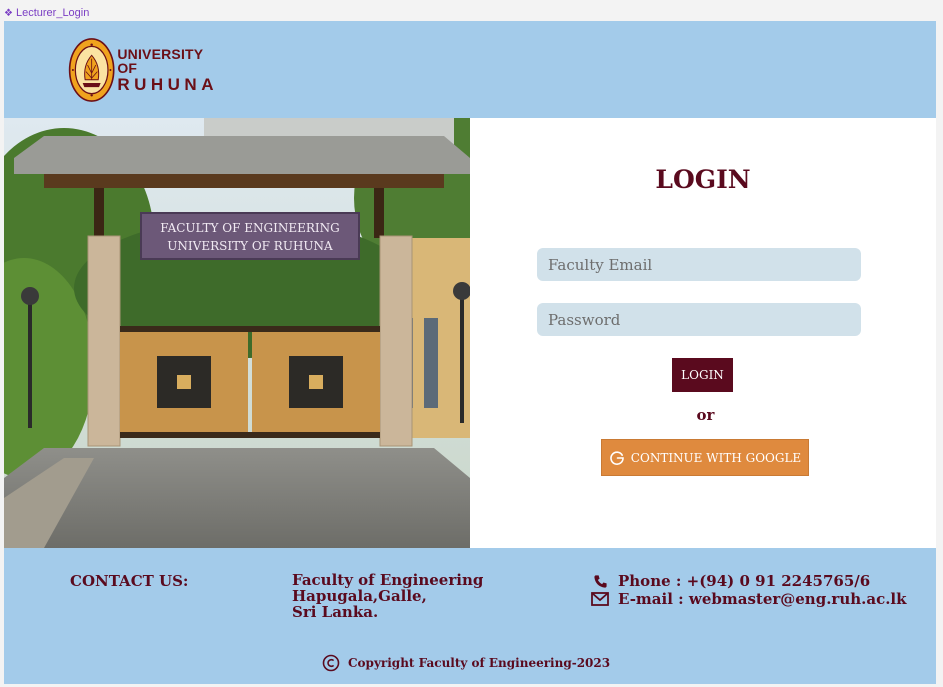  I want to click on google-g-icon, so click(617, 457).